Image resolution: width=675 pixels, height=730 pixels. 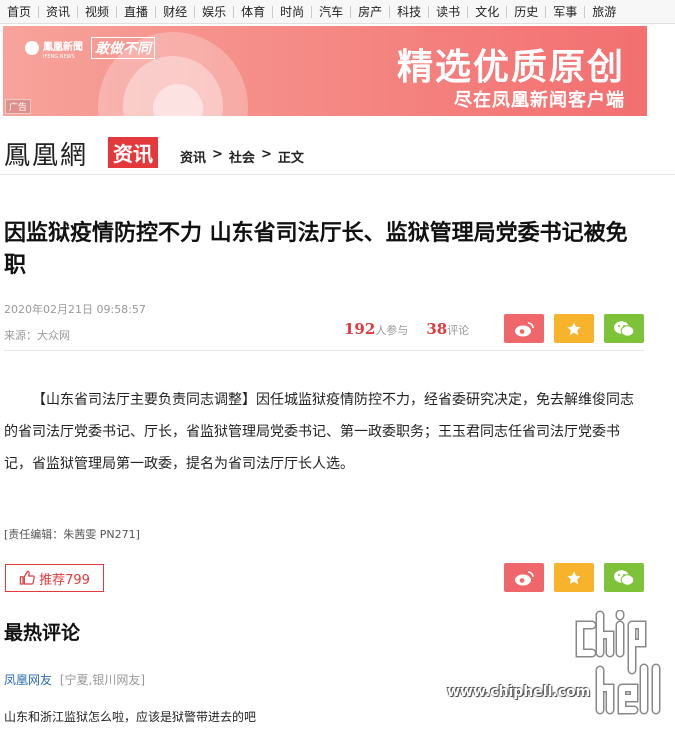 What do you see at coordinates (18, 106) in the screenshot?
I see `ad-label: 广告` at bounding box center [18, 106].